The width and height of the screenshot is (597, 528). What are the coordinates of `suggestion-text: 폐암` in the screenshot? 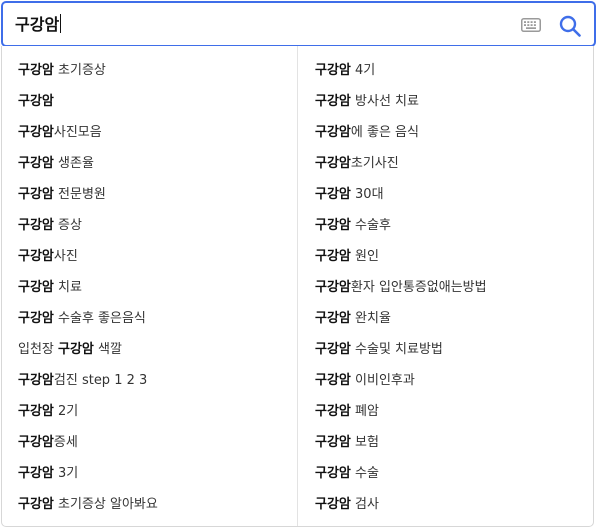 It's located at (364, 411).